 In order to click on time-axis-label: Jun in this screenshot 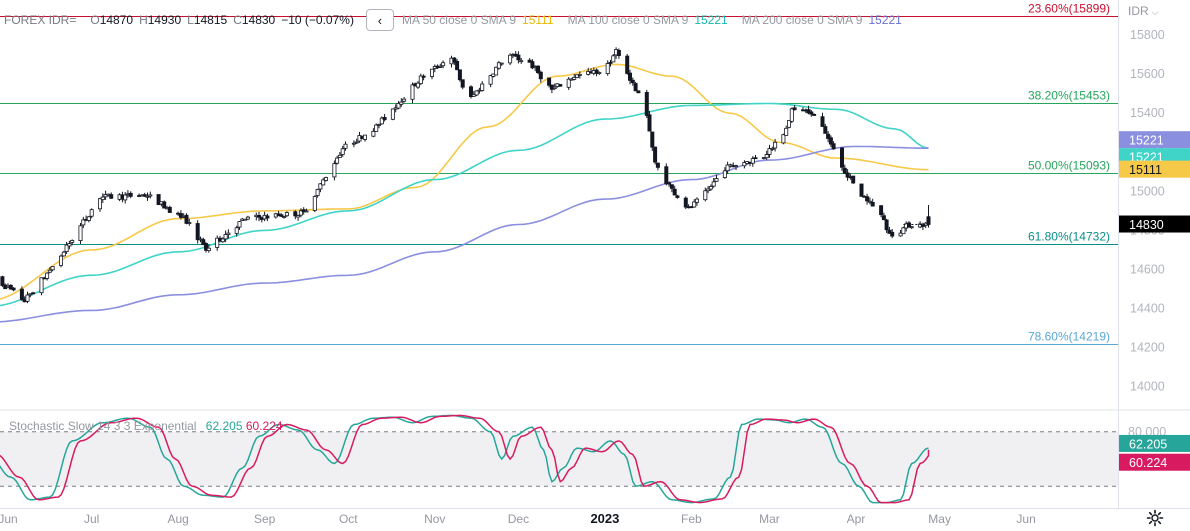, I will do `click(9, 519)`.